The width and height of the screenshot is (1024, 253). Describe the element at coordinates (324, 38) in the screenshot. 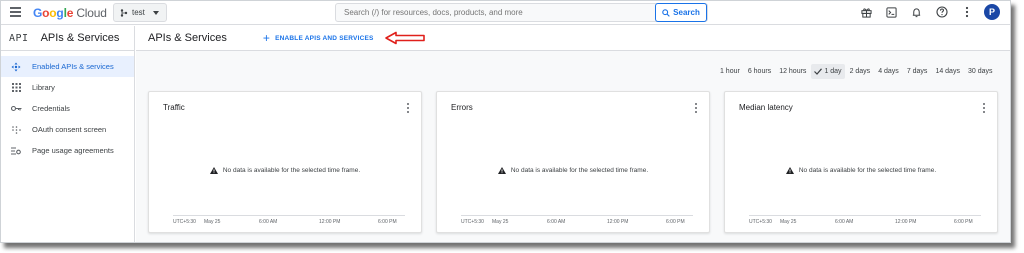

I see `enable-apis-label: ENABLE APIS AND SERVICES` at that location.